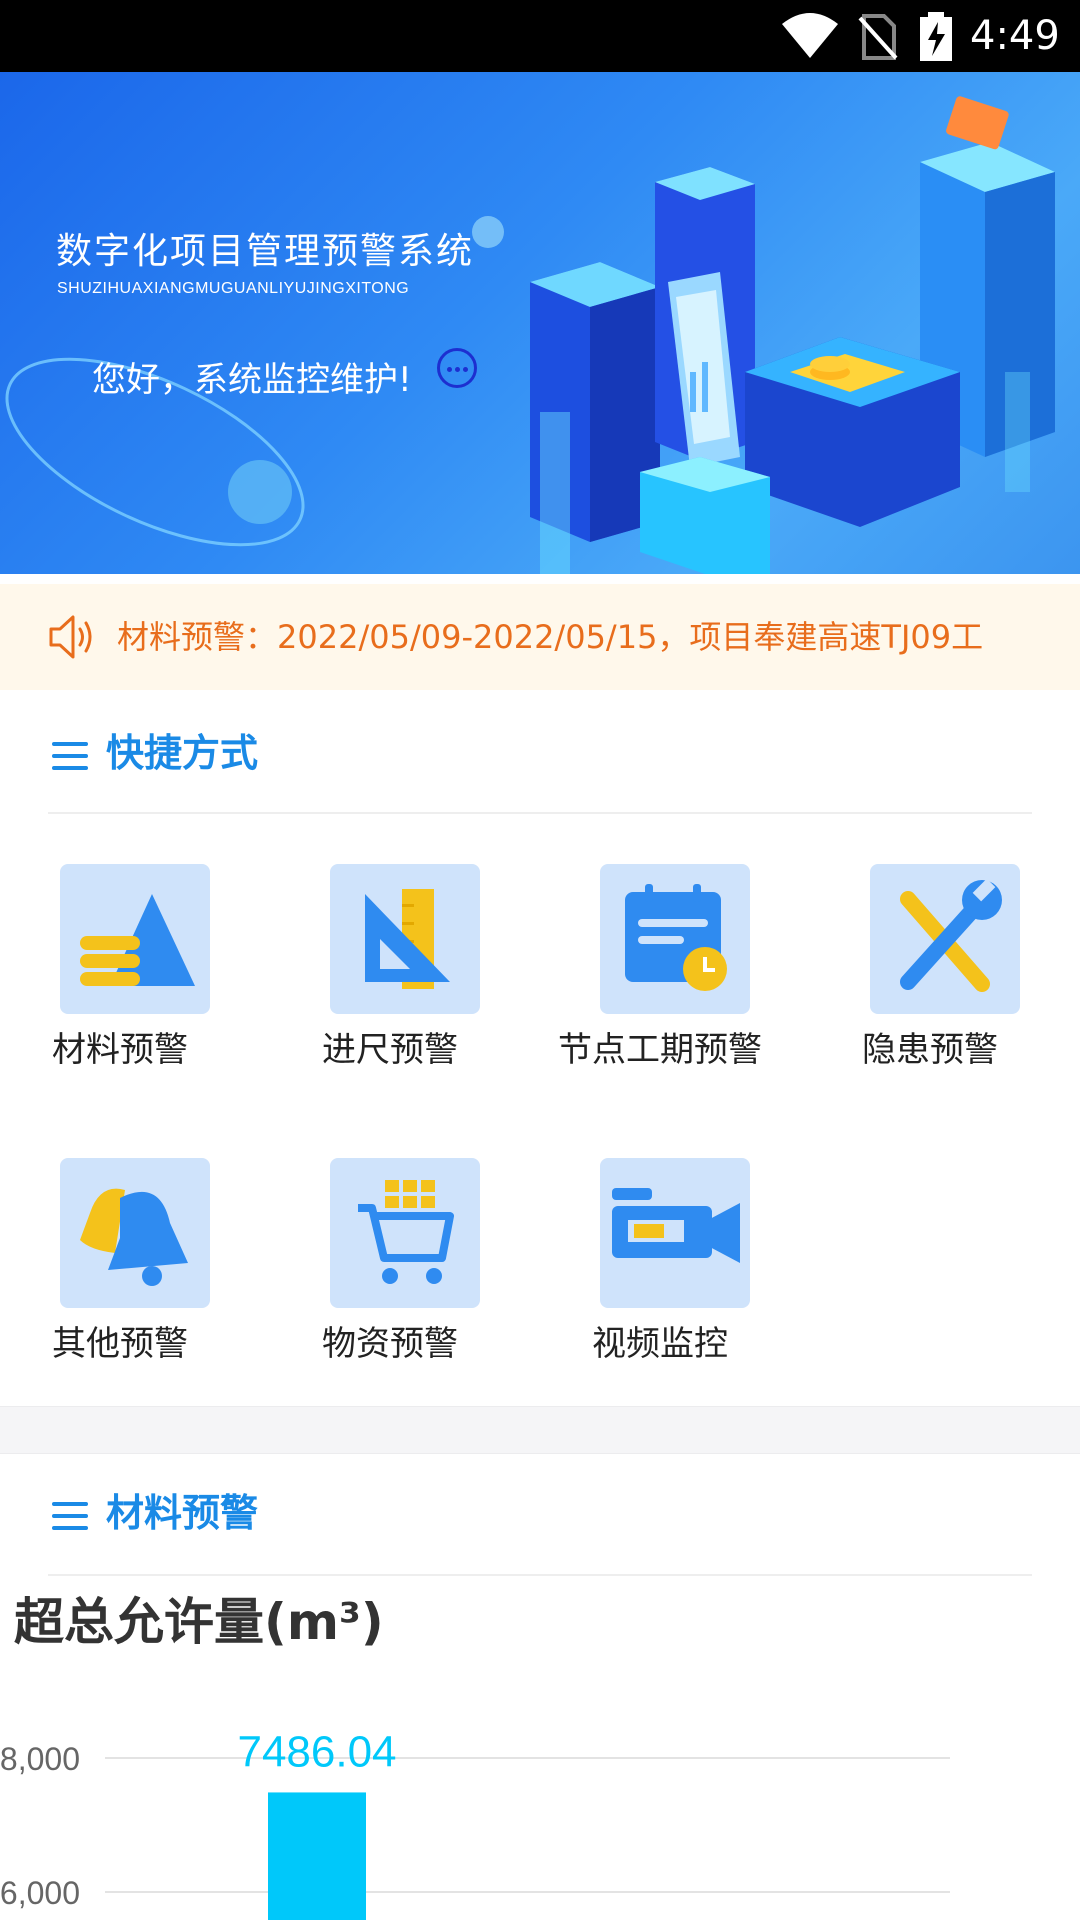  Describe the element at coordinates (810, 35) in the screenshot. I see `wifi-icon` at that location.